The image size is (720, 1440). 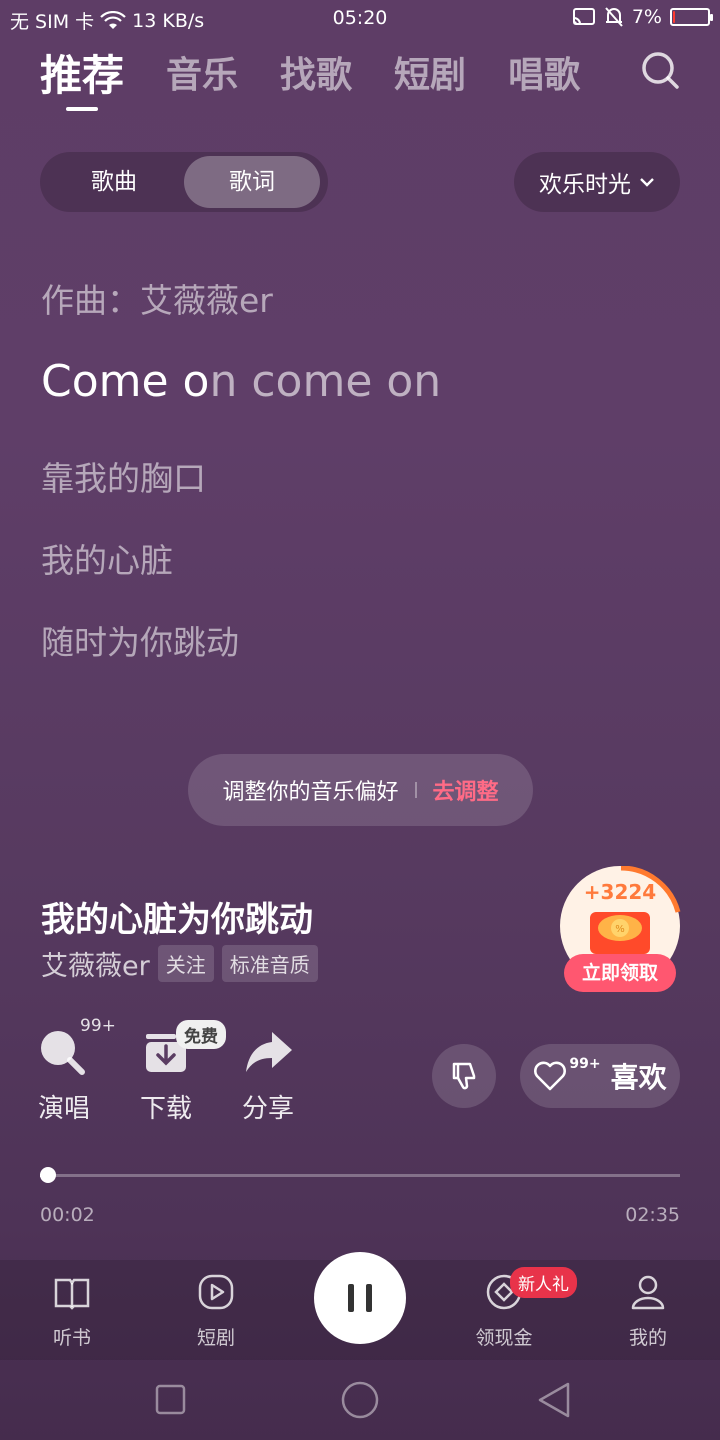 I want to click on thumbs-down-icon, so click(x=464, y=1076).